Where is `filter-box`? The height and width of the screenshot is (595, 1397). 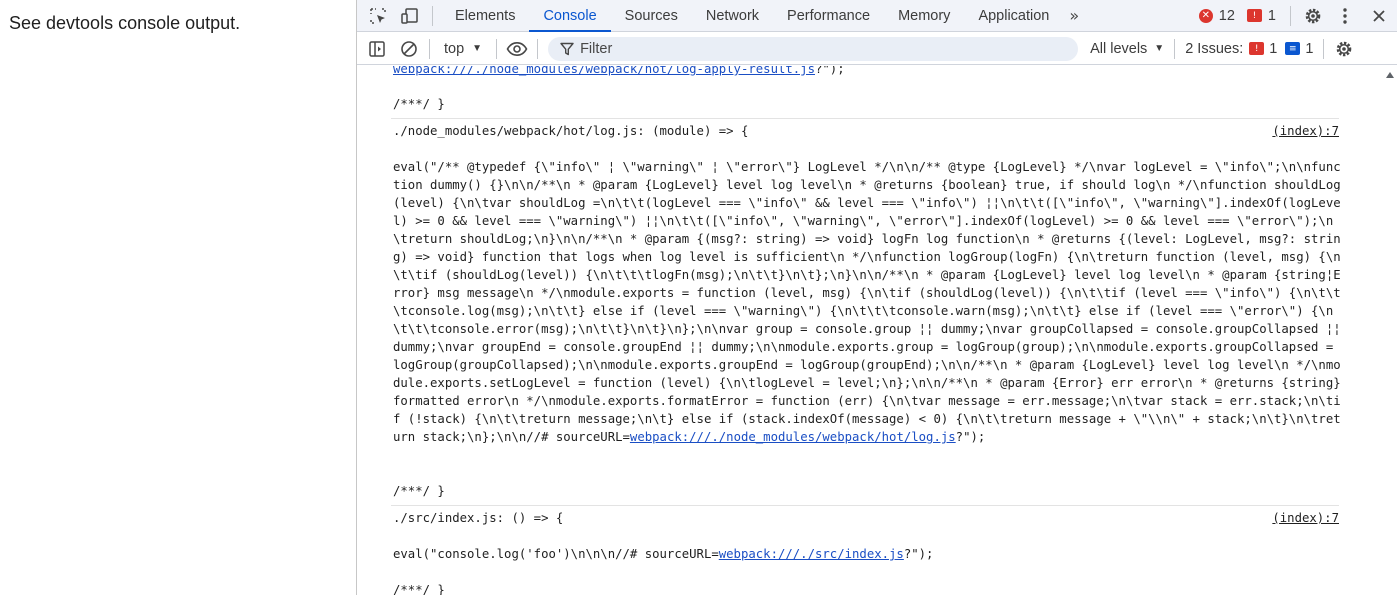 filter-box is located at coordinates (813, 48).